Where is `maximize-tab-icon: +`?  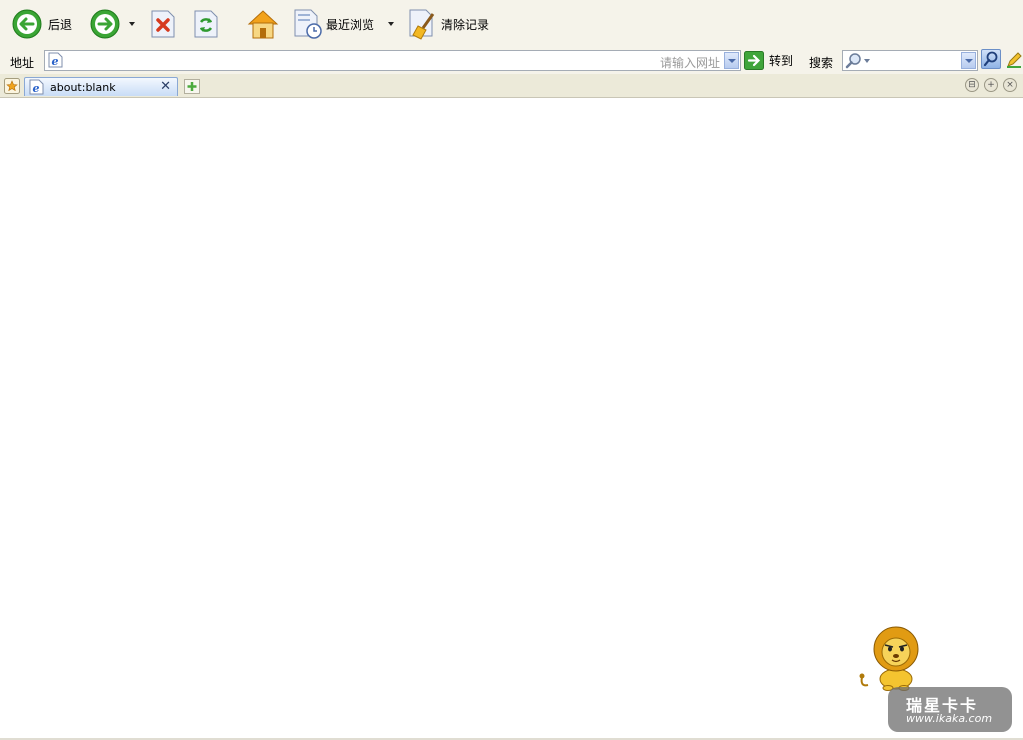 maximize-tab-icon: + is located at coordinates (991, 85).